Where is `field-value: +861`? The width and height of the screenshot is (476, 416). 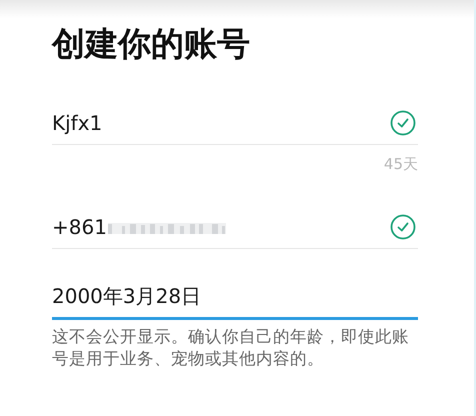
field-value: +861 is located at coordinates (79, 227).